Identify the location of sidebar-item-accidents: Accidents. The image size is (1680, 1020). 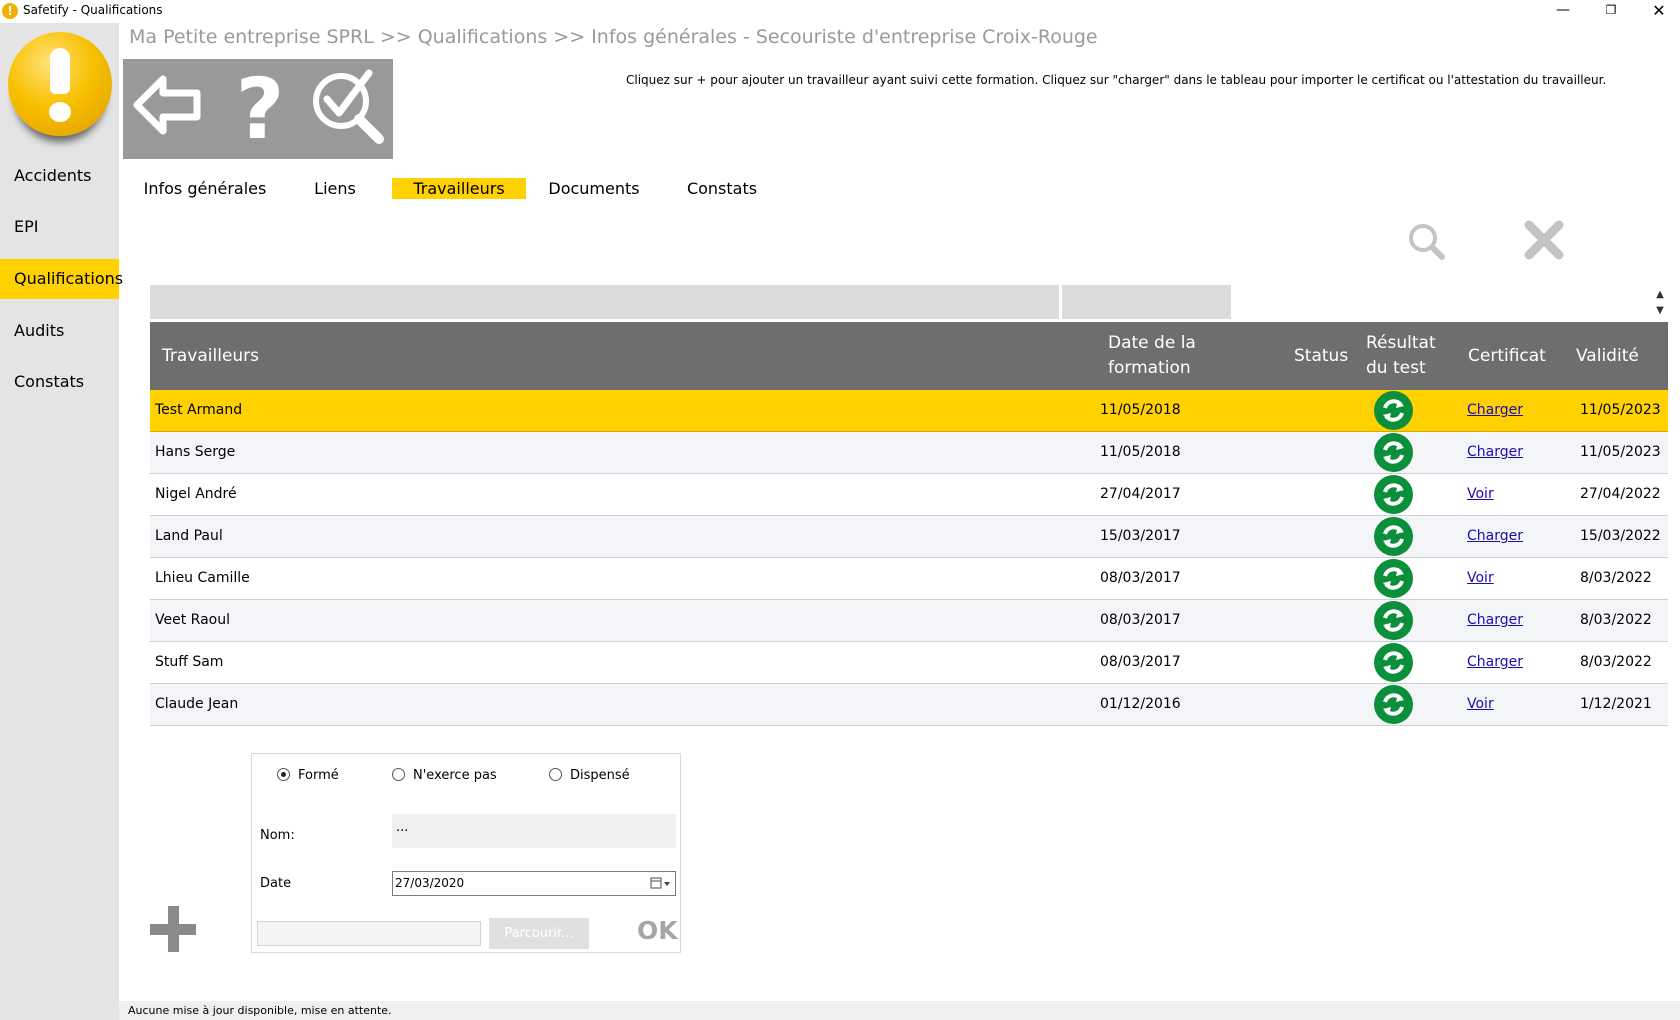
(59, 176).